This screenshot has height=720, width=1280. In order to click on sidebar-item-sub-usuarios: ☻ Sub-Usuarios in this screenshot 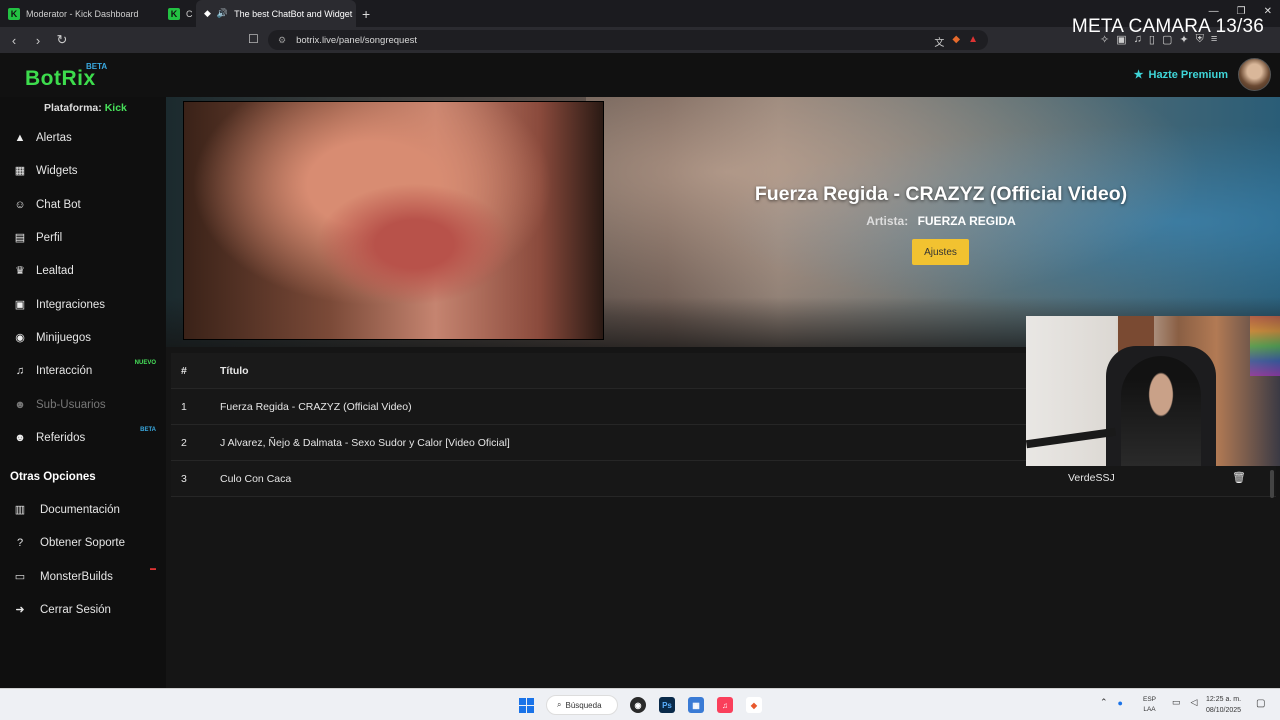, I will do `click(83, 404)`.